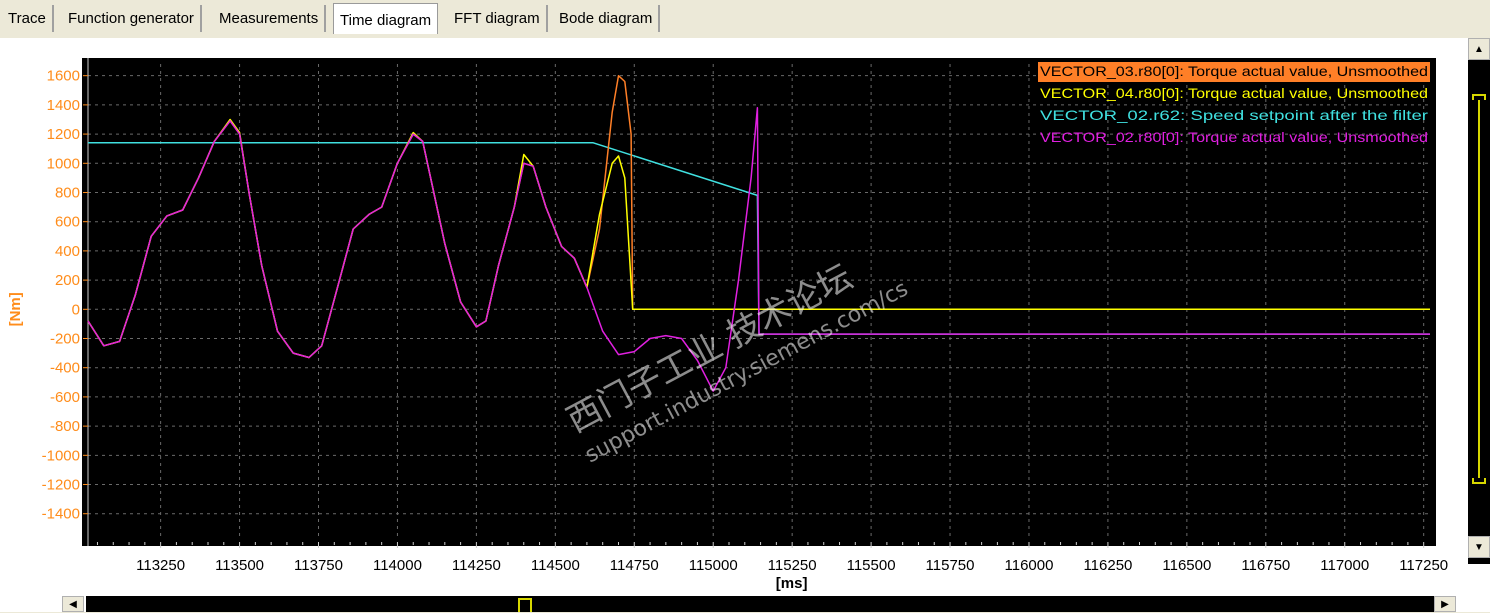 This screenshot has width=1490, height=613. Describe the element at coordinates (65, 368) in the screenshot. I see `y-tick-label: -400` at that location.